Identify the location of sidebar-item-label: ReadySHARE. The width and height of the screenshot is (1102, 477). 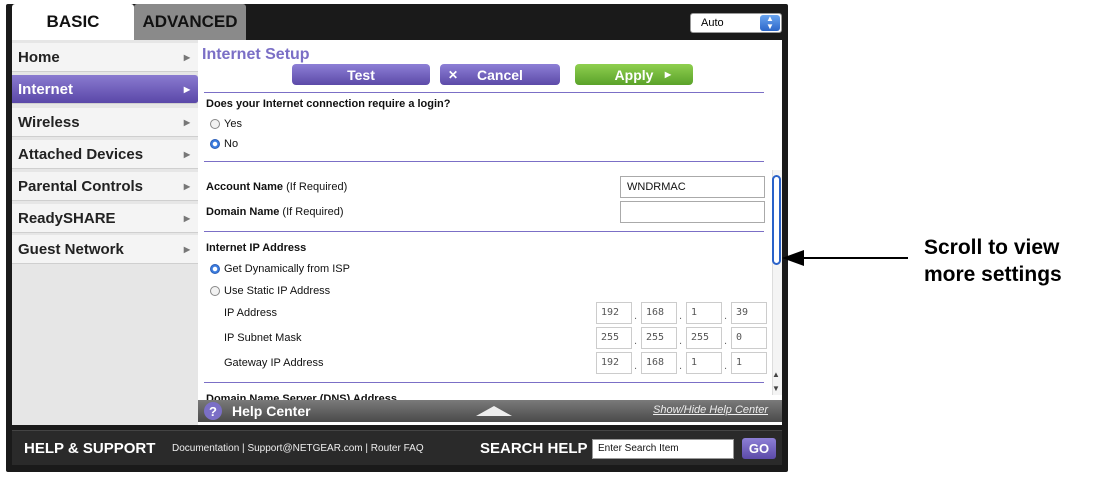
(67, 218).